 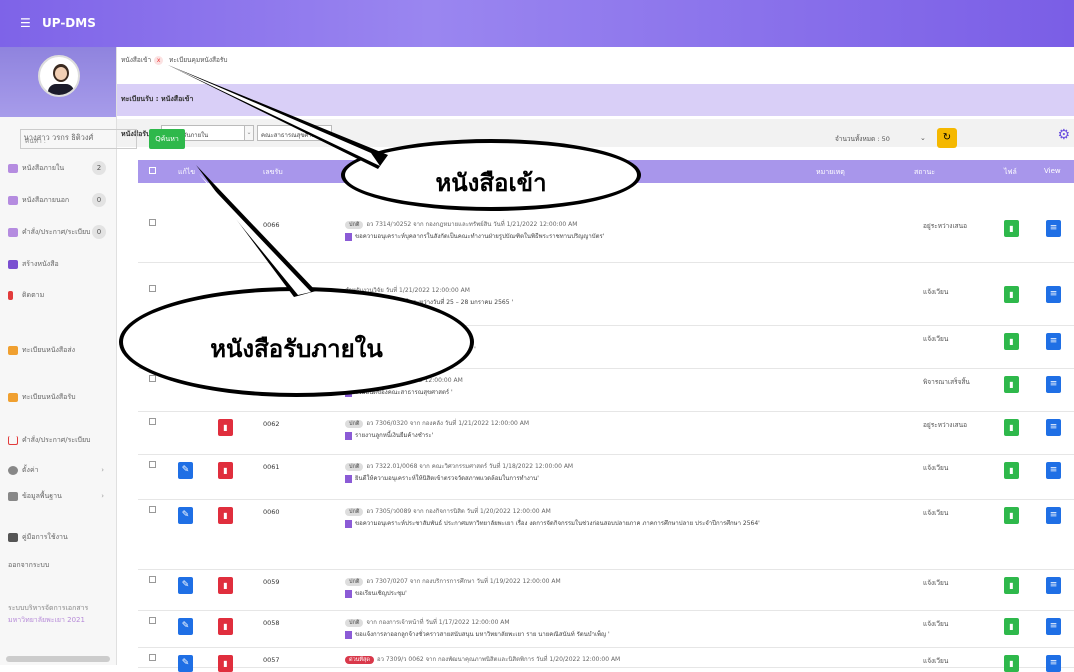 What do you see at coordinates (60, 350) in the screenshot?
I see `sidebar-item-send-register: ทะเบียนหนังสือส่ง` at bounding box center [60, 350].